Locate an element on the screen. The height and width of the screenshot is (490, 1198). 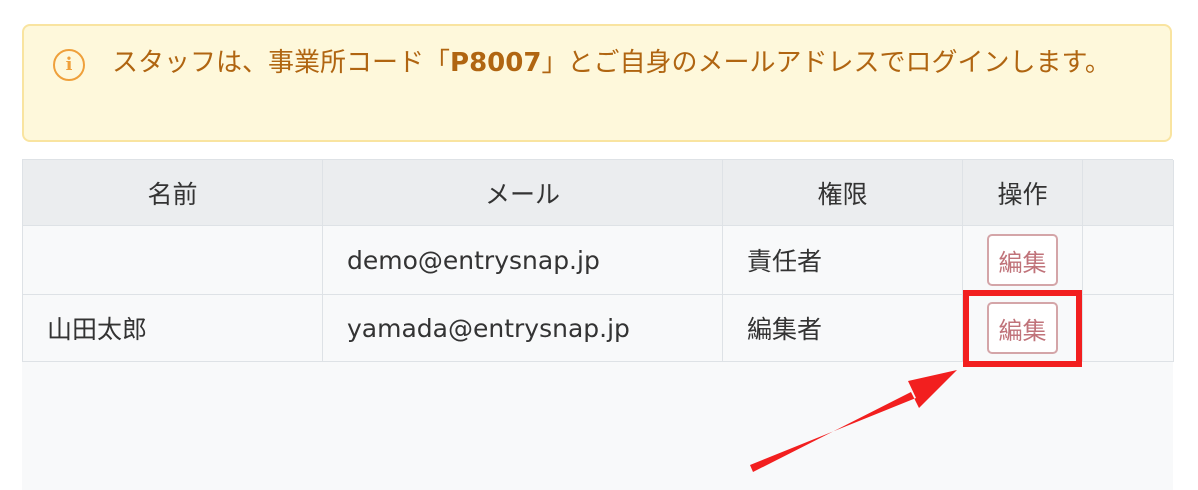
row-1-name is located at coordinates (173, 260).